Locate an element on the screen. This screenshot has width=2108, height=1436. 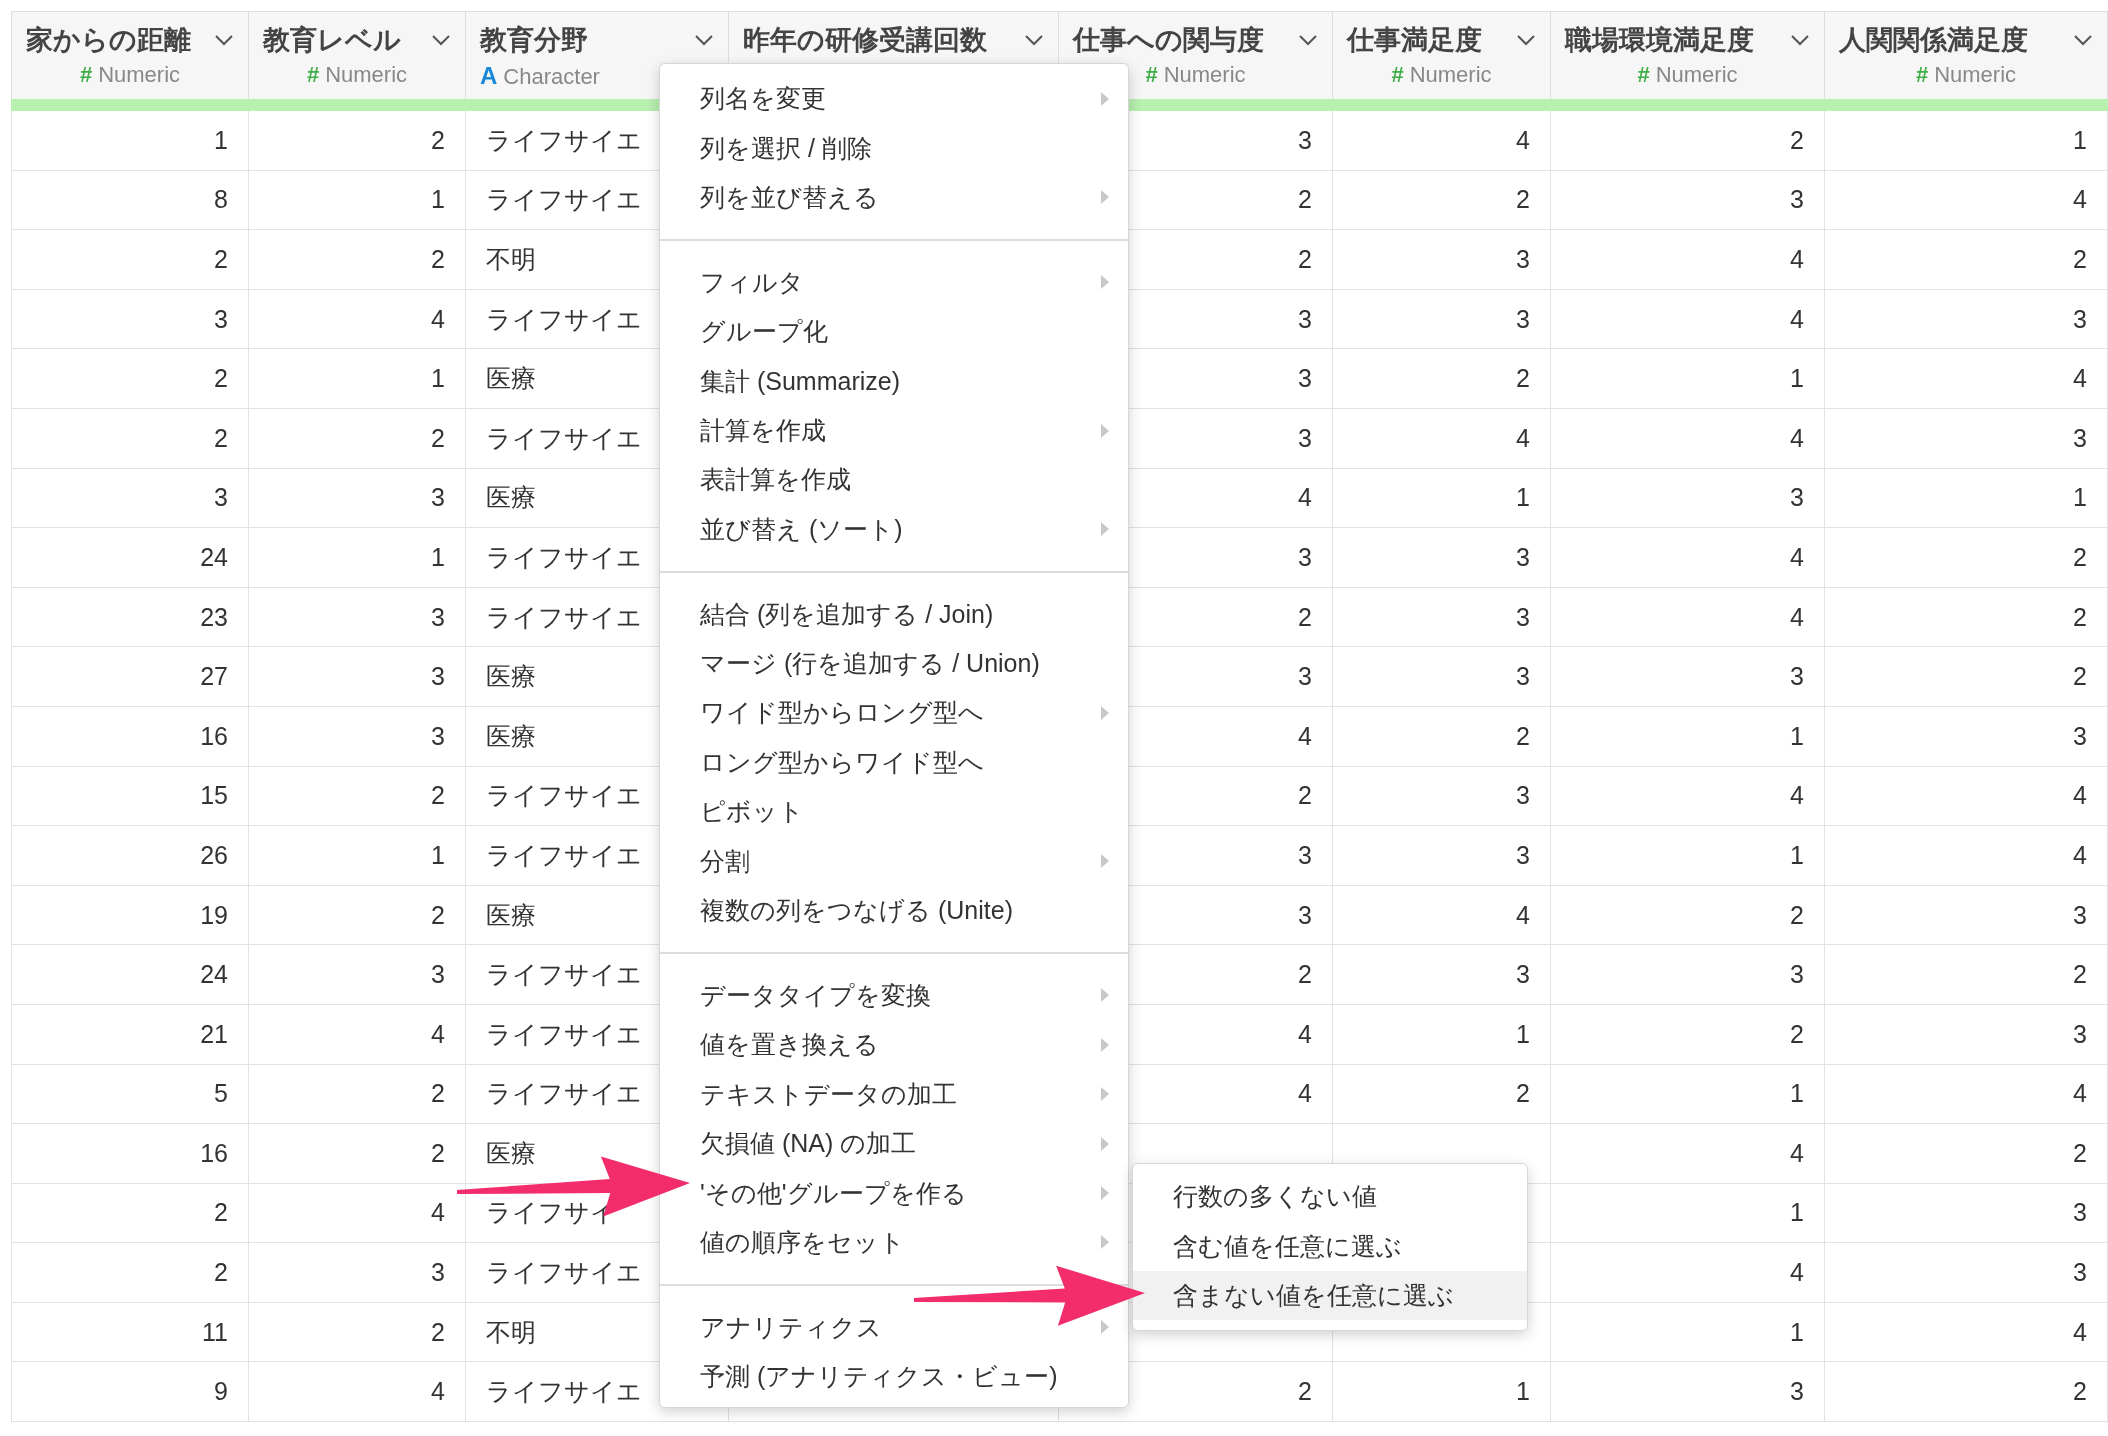
column-type: Character is located at coordinates (551, 77).